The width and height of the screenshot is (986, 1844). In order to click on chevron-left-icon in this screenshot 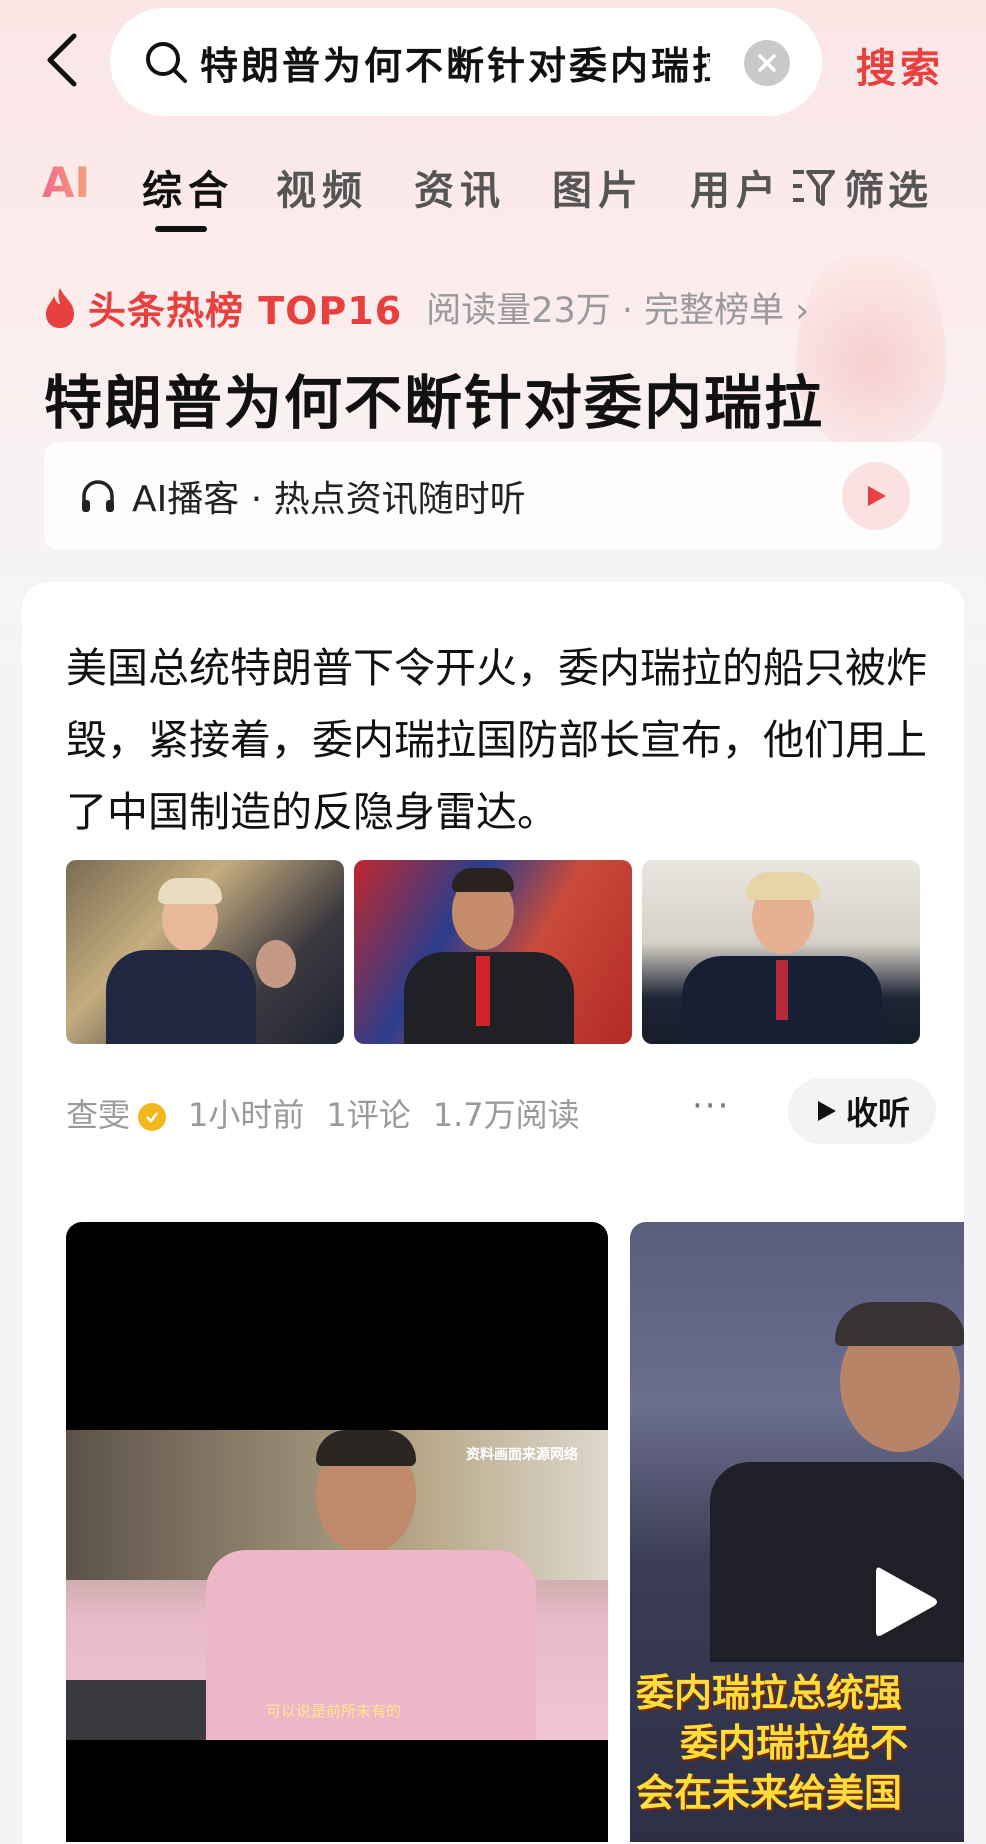, I will do `click(62, 60)`.